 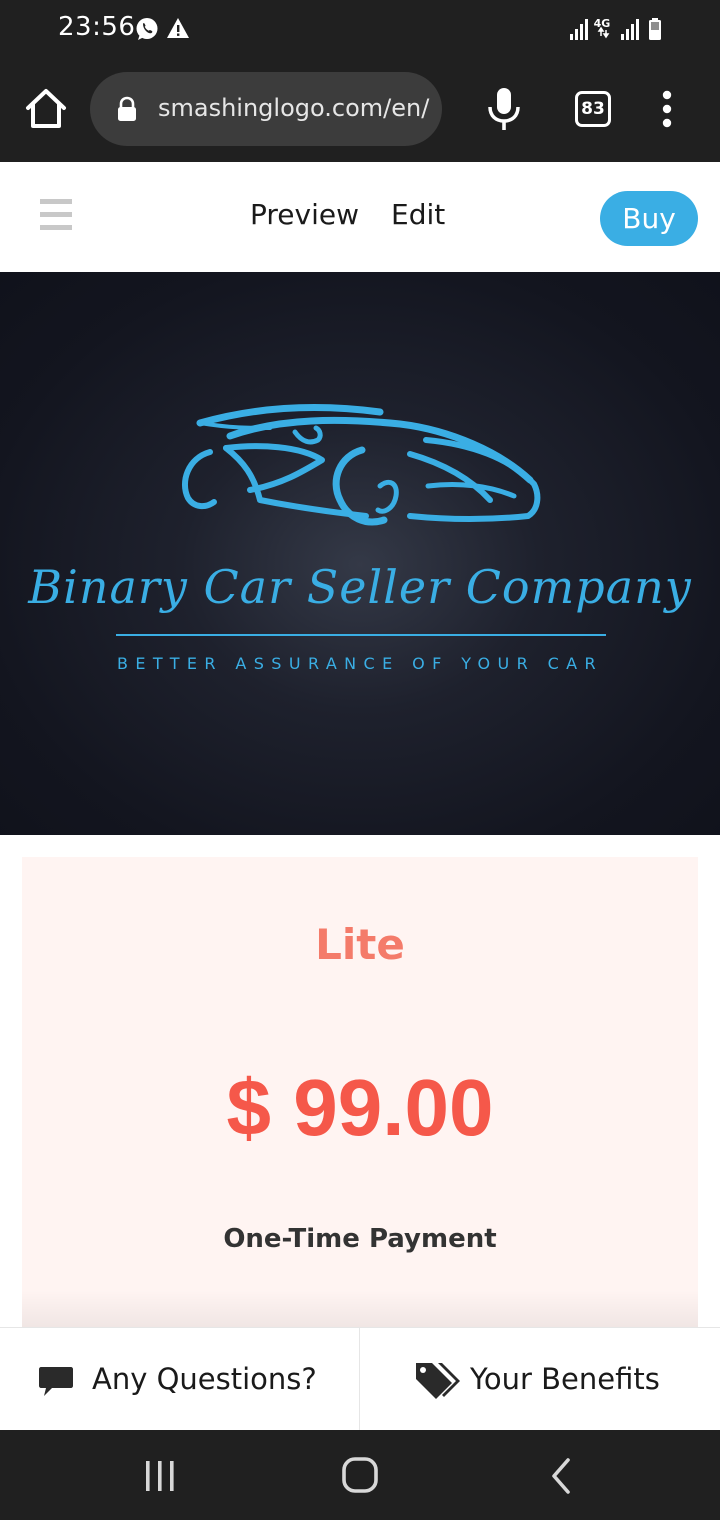 What do you see at coordinates (56, 215) in the screenshot?
I see `hamburger-icon` at bounding box center [56, 215].